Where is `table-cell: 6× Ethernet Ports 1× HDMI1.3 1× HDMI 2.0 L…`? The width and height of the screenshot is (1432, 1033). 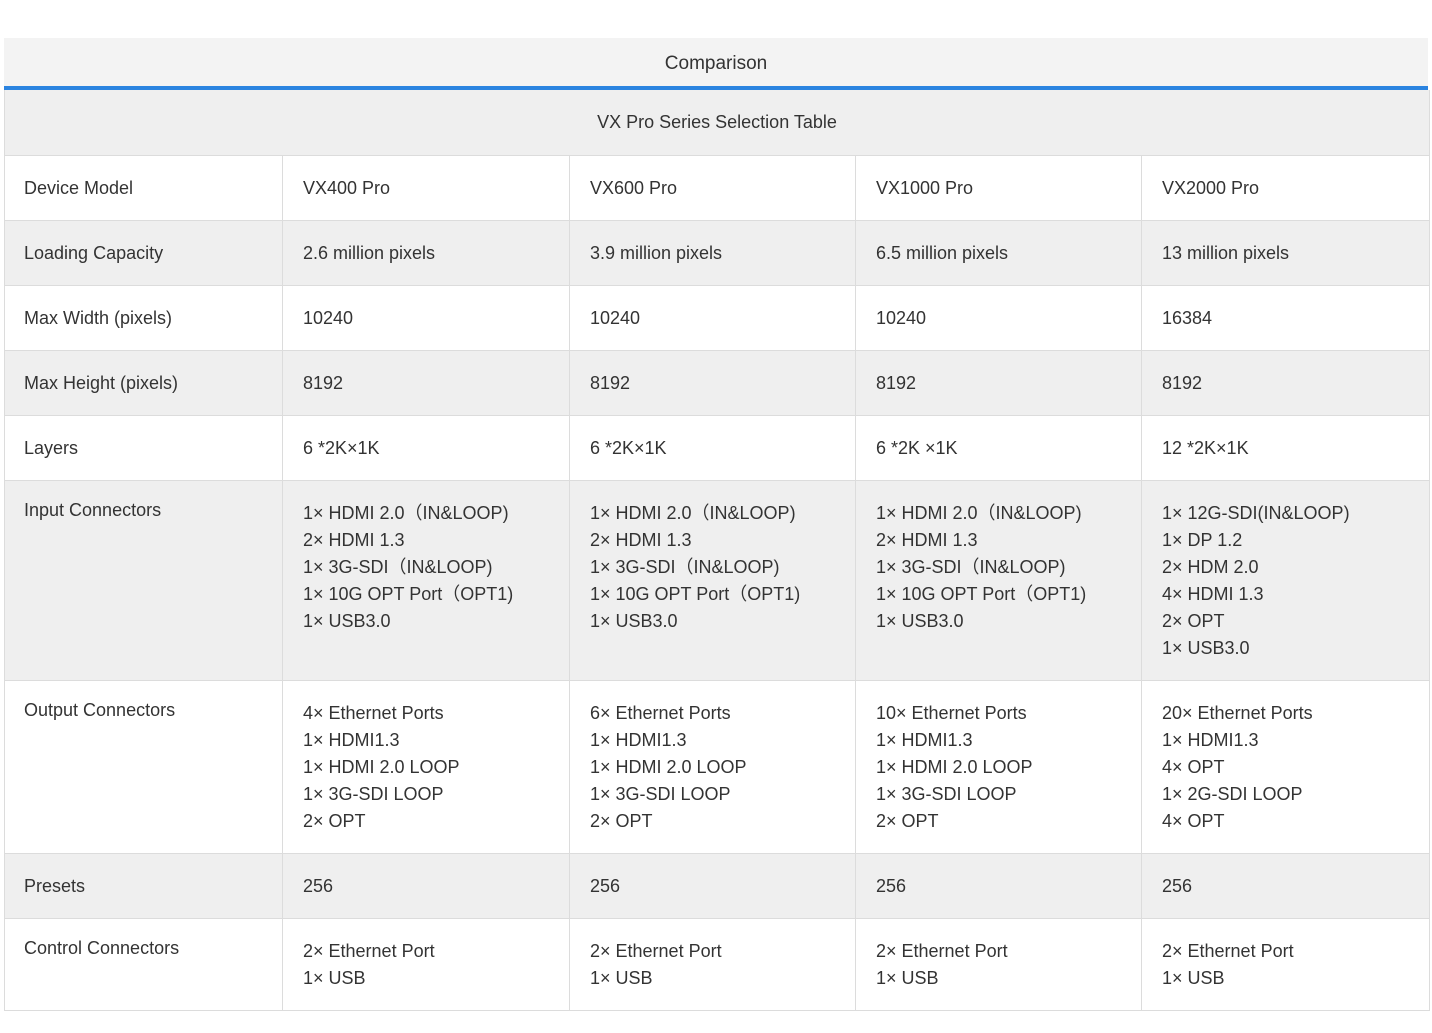
table-cell: 6× Ethernet Ports 1× HDMI1.3 1× HDMI 2.0 L… is located at coordinates (712, 767).